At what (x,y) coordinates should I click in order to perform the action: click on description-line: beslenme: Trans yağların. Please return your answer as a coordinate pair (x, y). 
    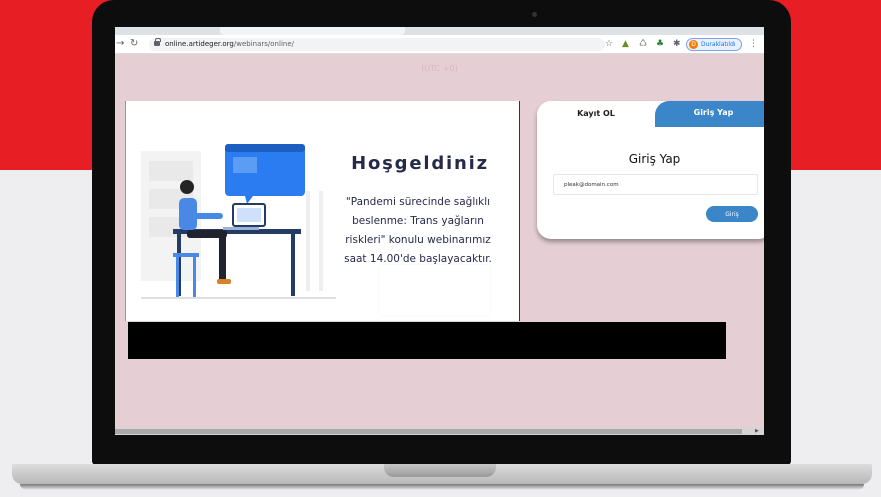
    Looking at the image, I should click on (418, 221).